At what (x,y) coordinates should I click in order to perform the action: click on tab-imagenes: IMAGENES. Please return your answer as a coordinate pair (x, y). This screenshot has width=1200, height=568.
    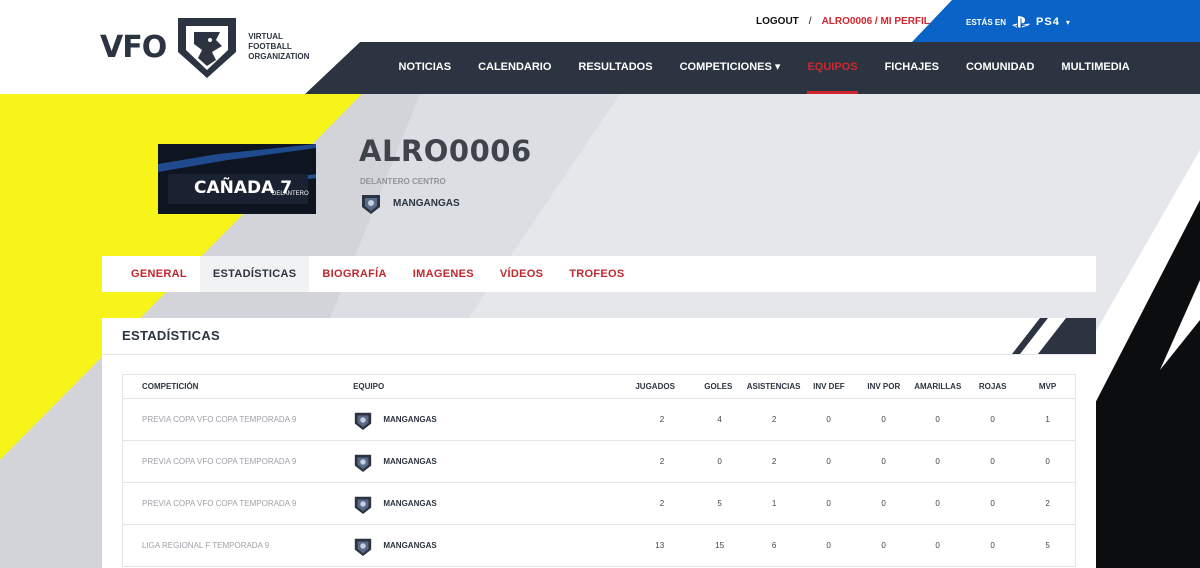
    Looking at the image, I should click on (443, 274).